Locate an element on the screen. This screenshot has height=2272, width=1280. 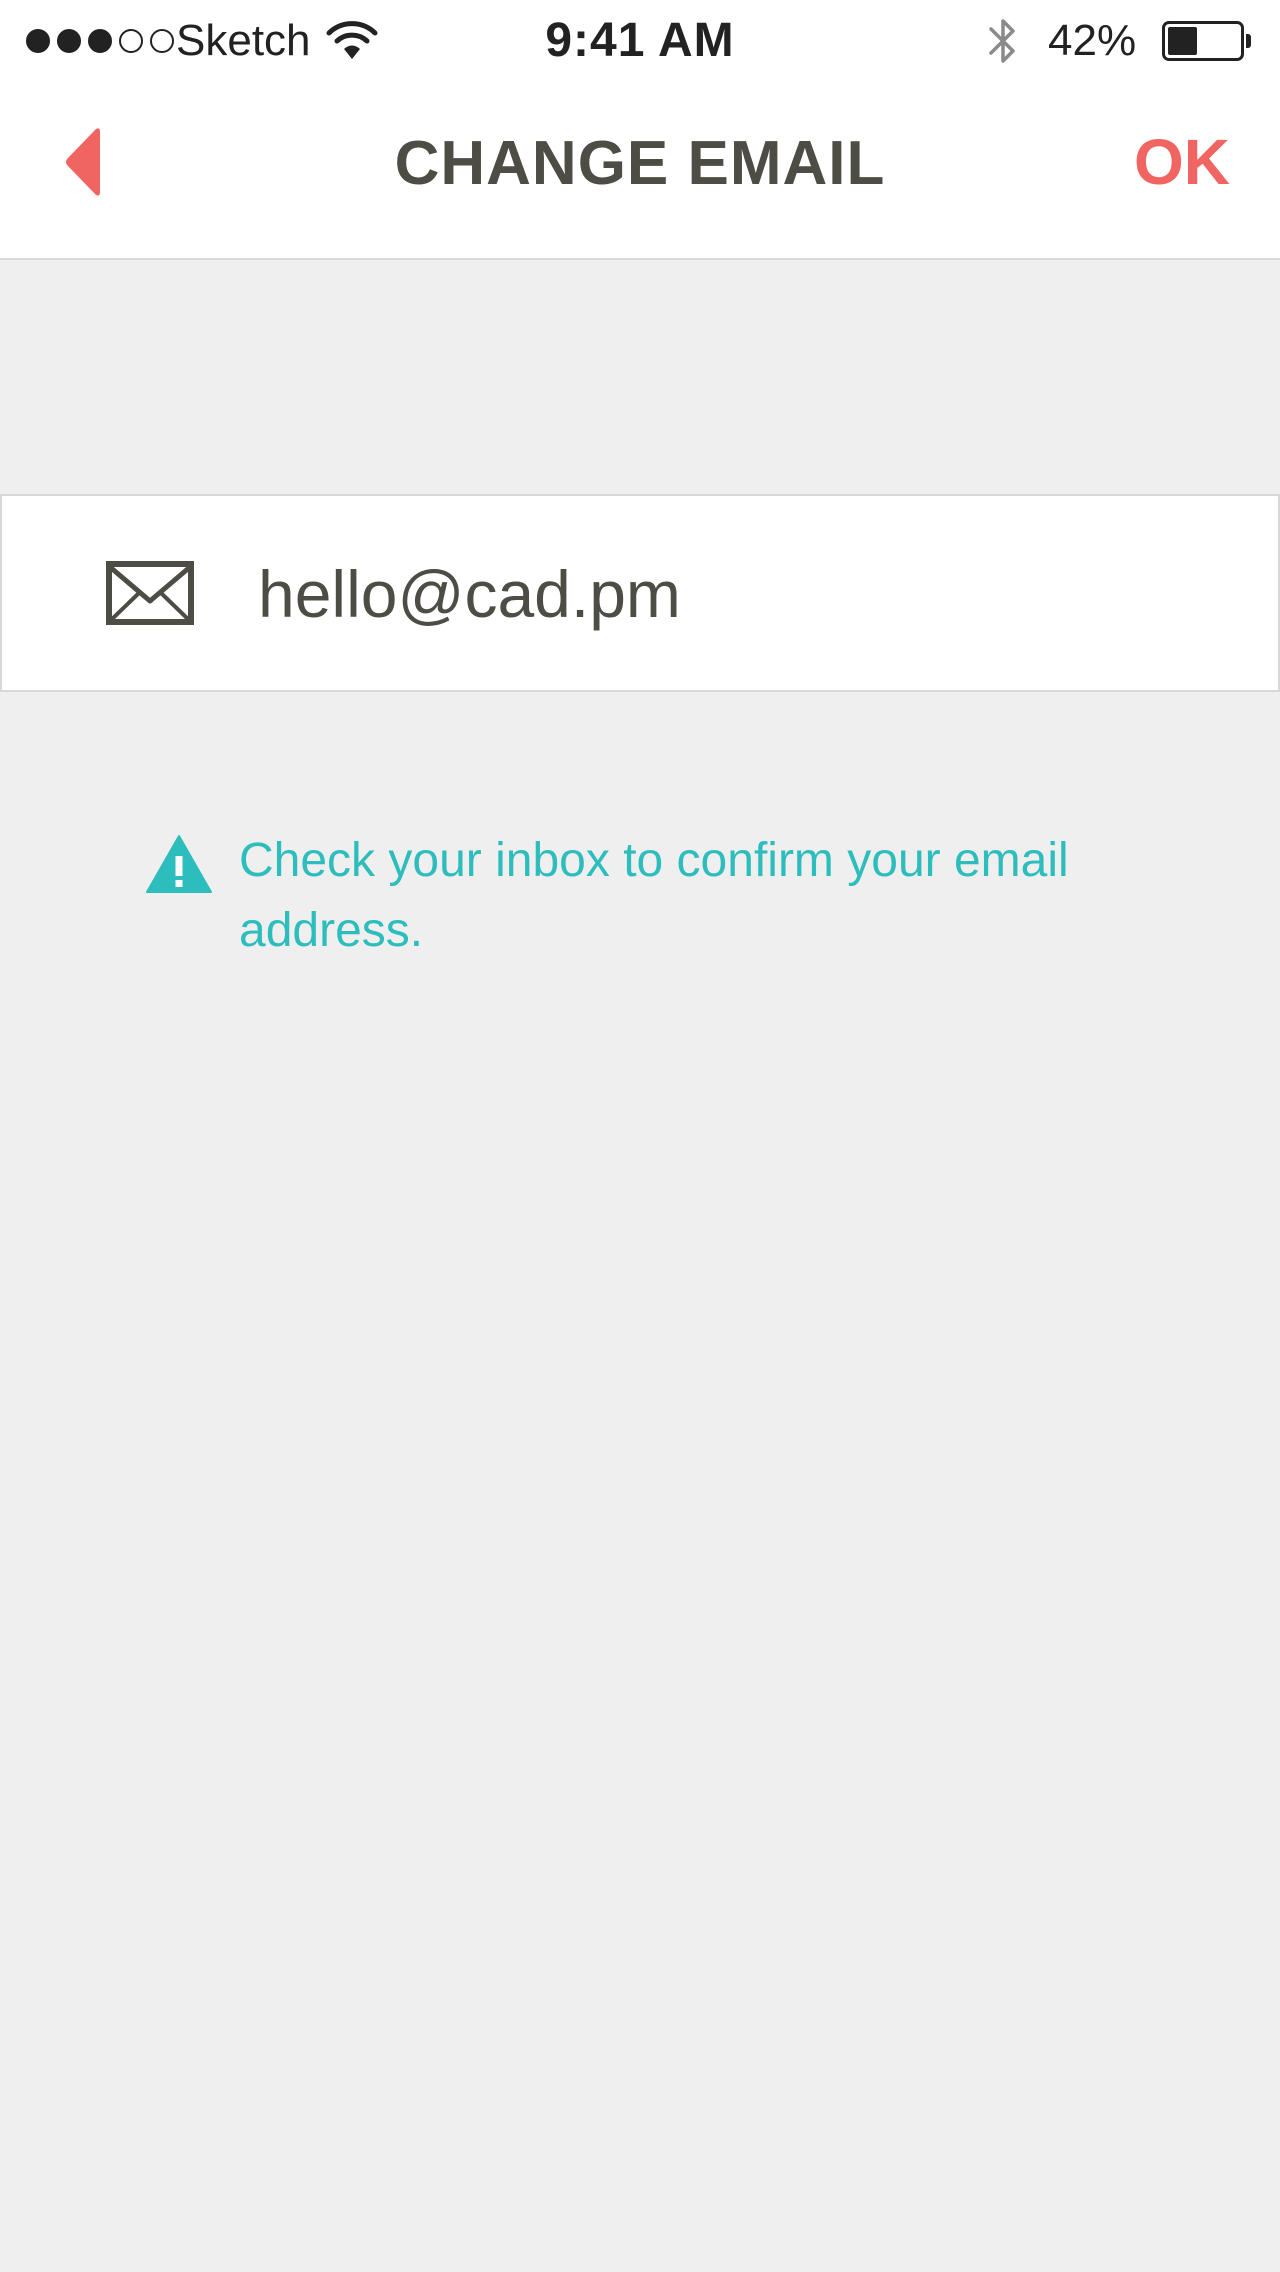
envelope-icon is located at coordinates (150, 593).